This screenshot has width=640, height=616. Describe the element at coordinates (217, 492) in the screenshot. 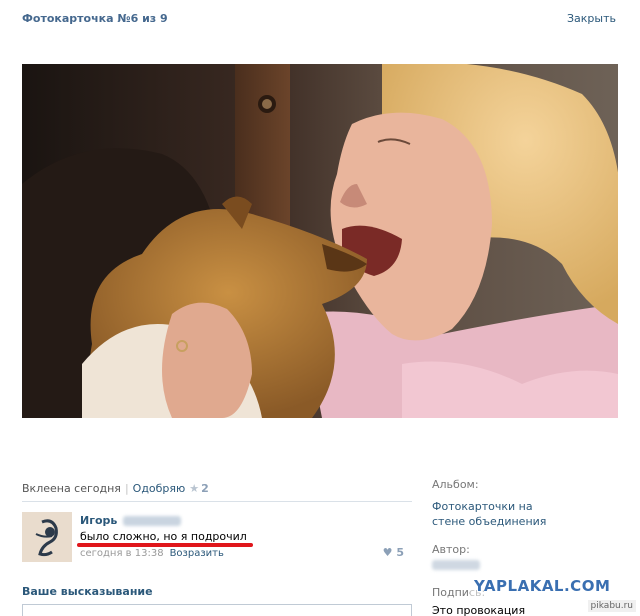

I see `photo-meta-bar: Вклеена сегодня | Одобряю ★ 2` at that location.